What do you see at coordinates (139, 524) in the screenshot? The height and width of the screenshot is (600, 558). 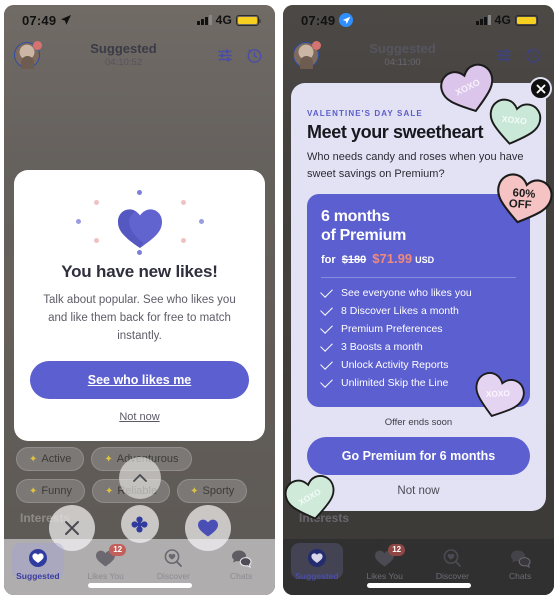 I see `super-like-button` at bounding box center [139, 524].